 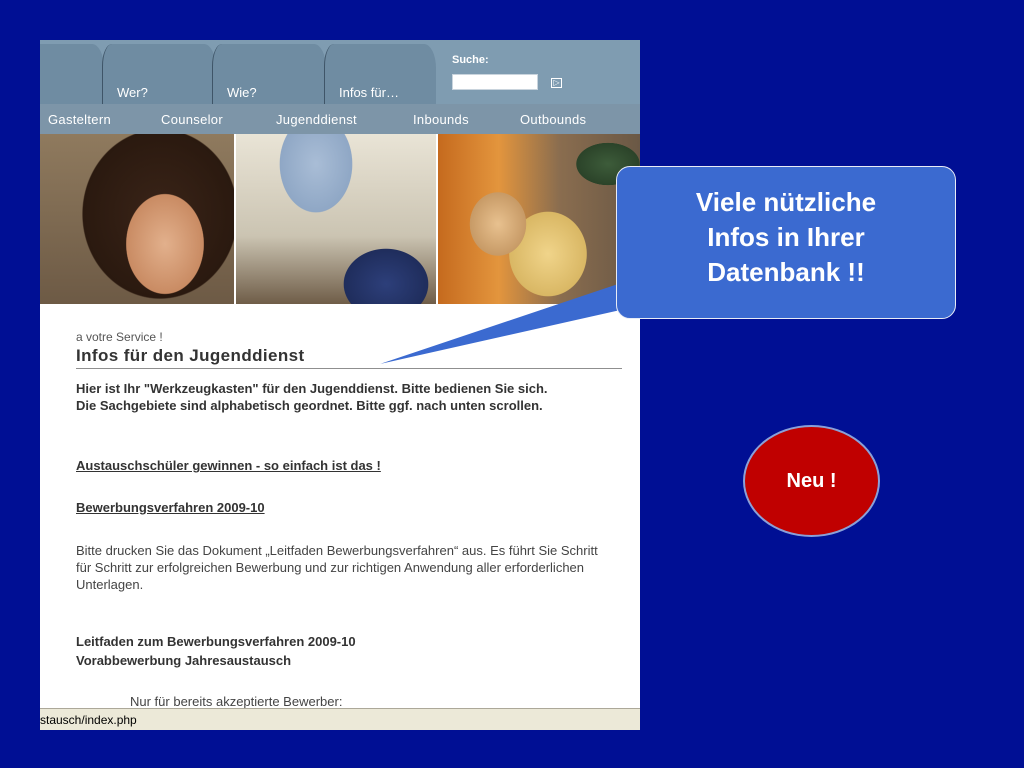 What do you see at coordinates (811, 481) in the screenshot?
I see `new-badge: Neu !` at bounding box center [811, 481].